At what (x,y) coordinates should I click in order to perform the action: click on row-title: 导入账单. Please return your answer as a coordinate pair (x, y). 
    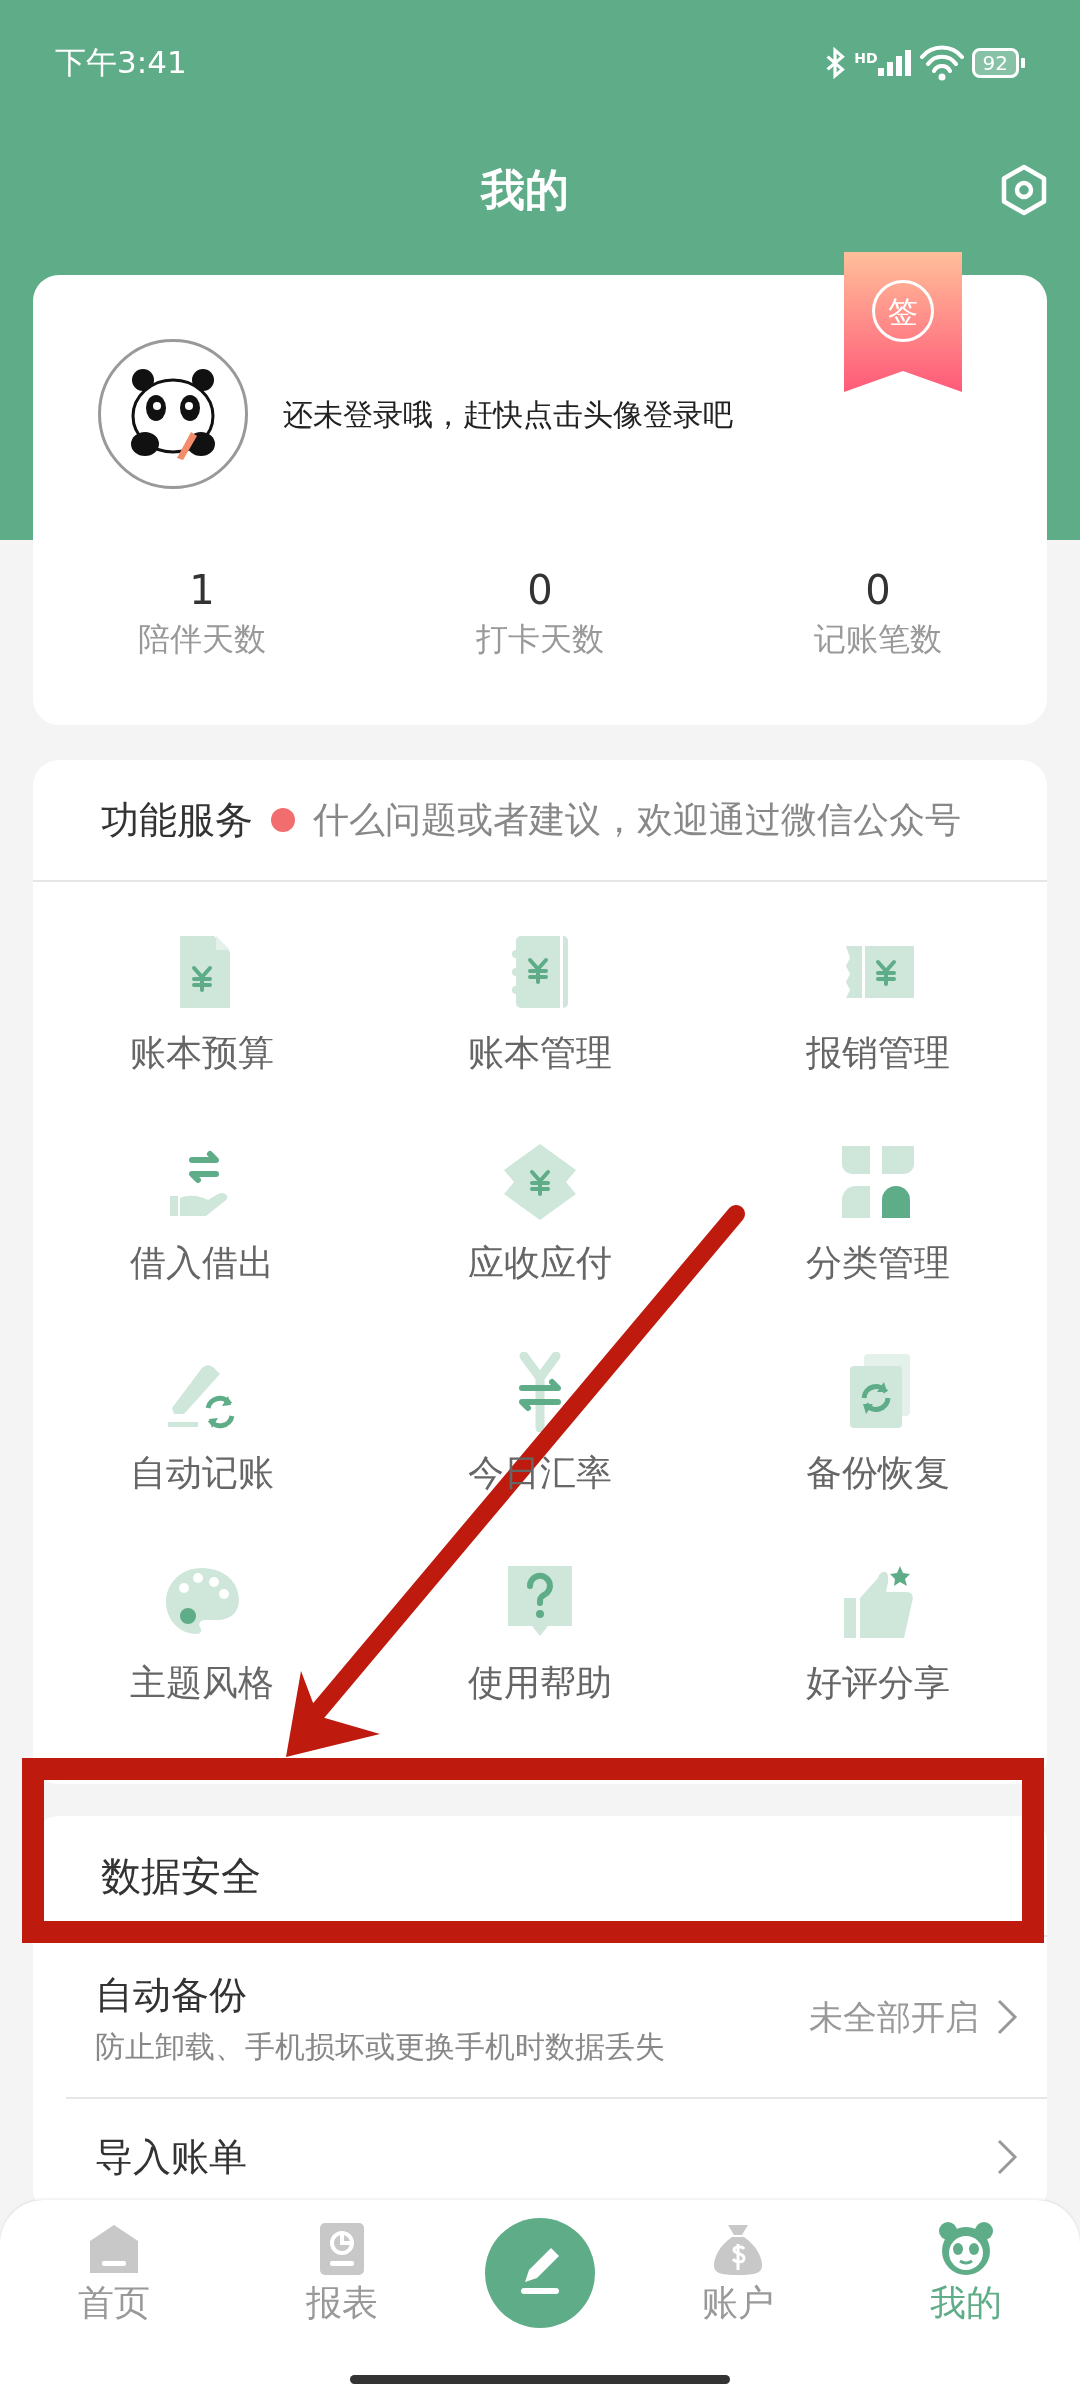
    Looking at the image, I should click on (171, 2157).